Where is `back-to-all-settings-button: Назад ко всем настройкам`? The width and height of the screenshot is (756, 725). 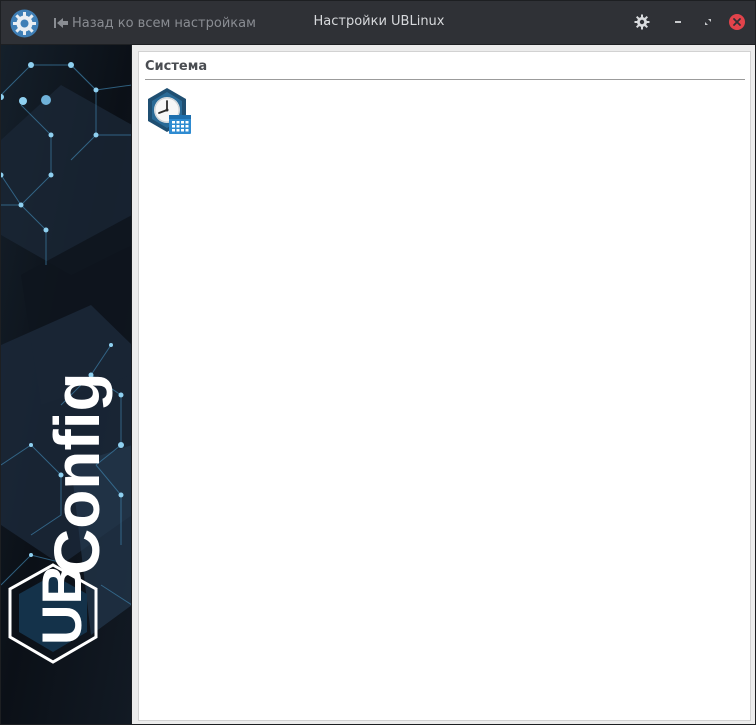 back-to-all-settings-button: Назад ко всем настройкам is located at coordinates (154, 23).